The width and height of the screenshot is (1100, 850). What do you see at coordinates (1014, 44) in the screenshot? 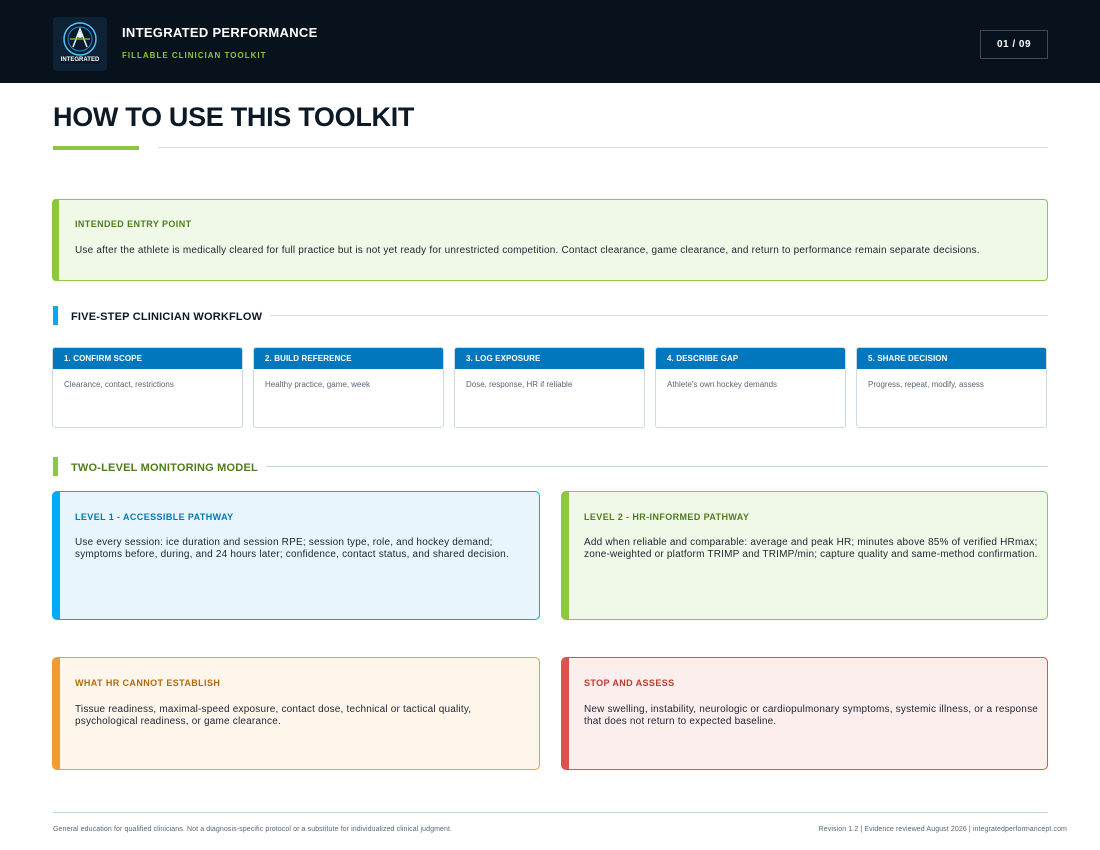
I see `page-indicator: 01 / 09` at bounding box center [1014, 44].